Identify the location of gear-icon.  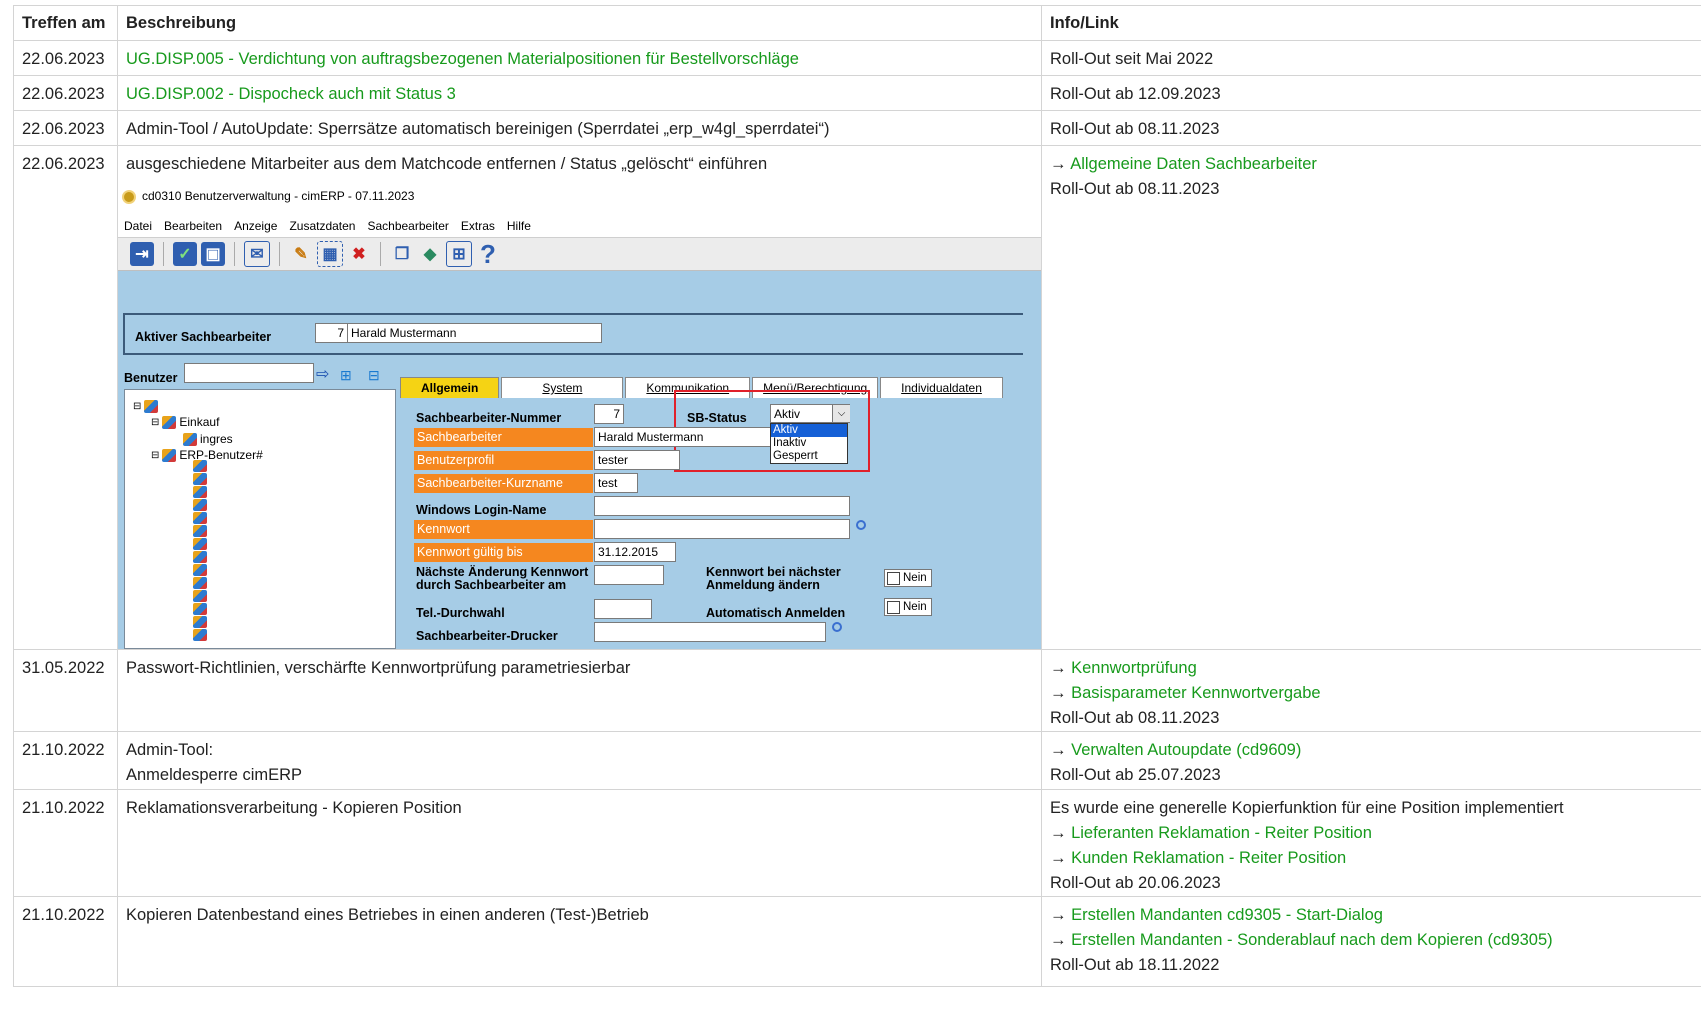
(129, 196).